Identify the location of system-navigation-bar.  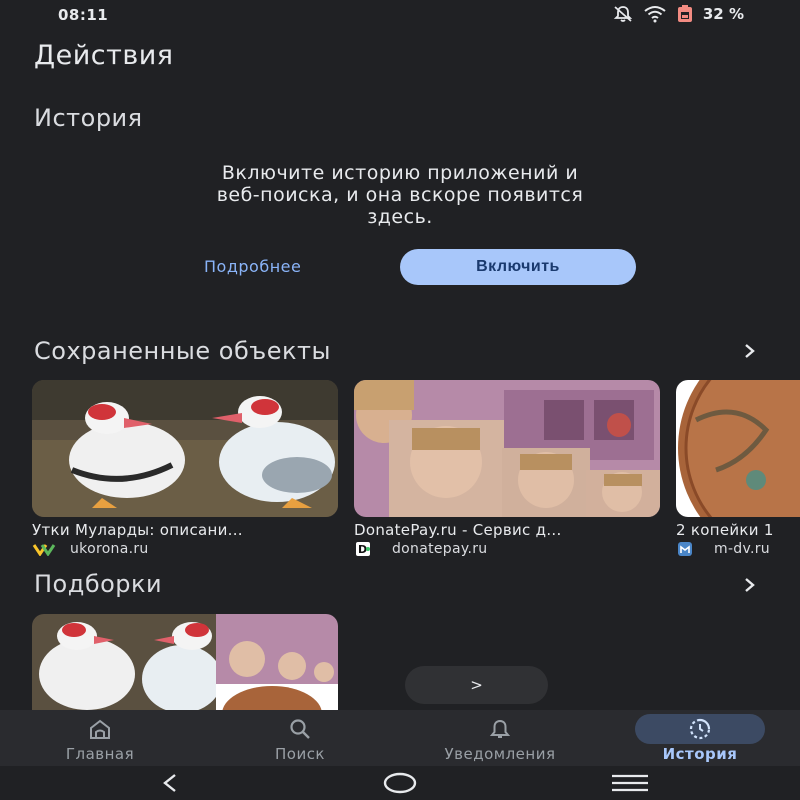
(400, 783).